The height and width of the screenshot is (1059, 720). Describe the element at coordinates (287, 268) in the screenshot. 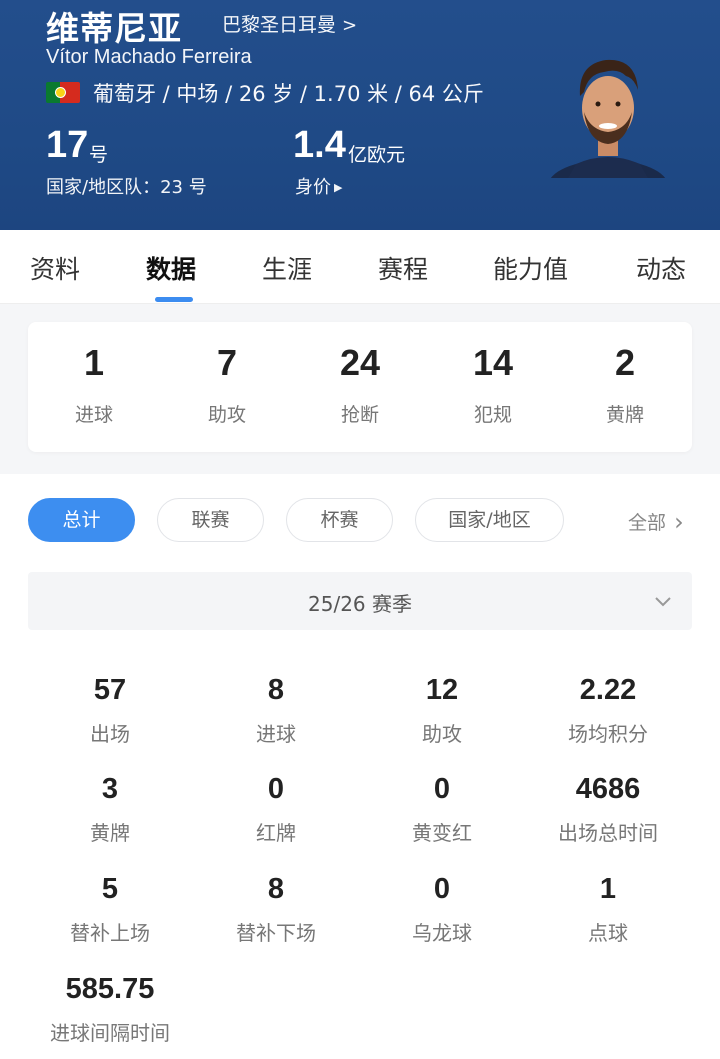

I see `tab-career: 生涯` at that location.